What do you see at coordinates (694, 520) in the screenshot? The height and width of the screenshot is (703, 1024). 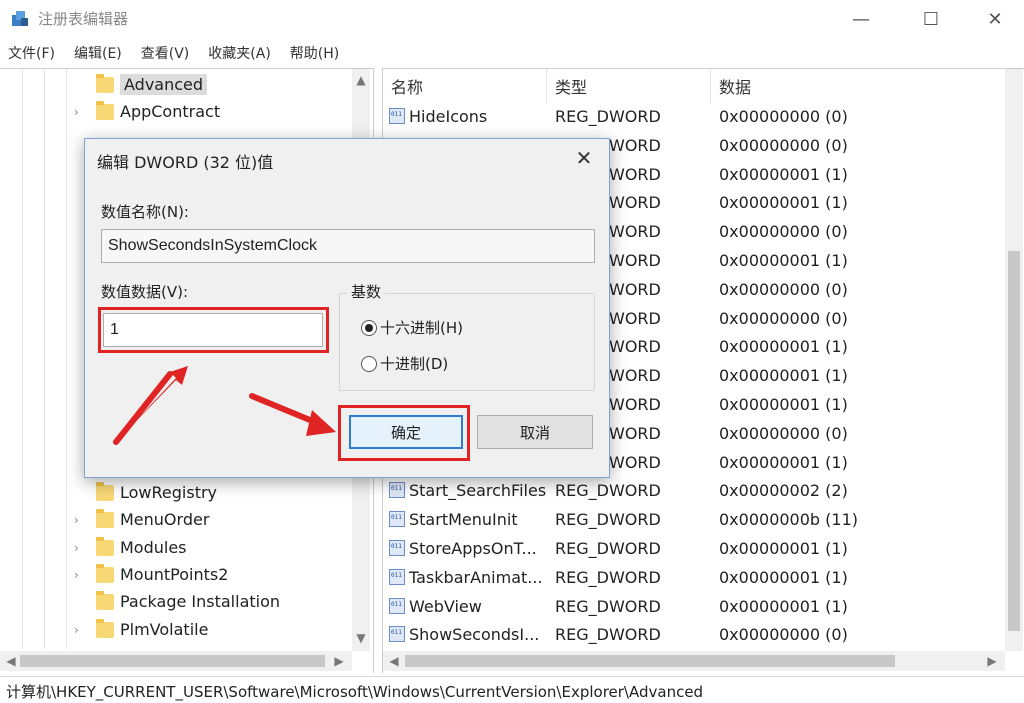 I see `value-row: StartMenuInit REG_DWORD 0x0000000b (11)` at bounding box center [694, 520].